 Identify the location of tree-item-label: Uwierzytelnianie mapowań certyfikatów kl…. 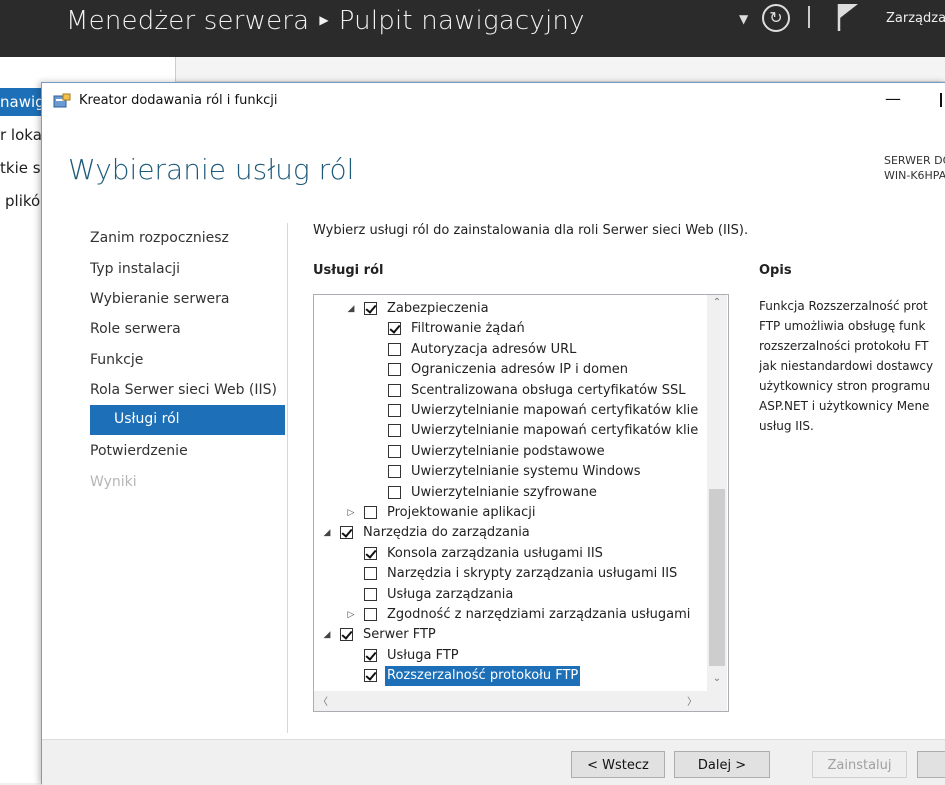
(555, 410).